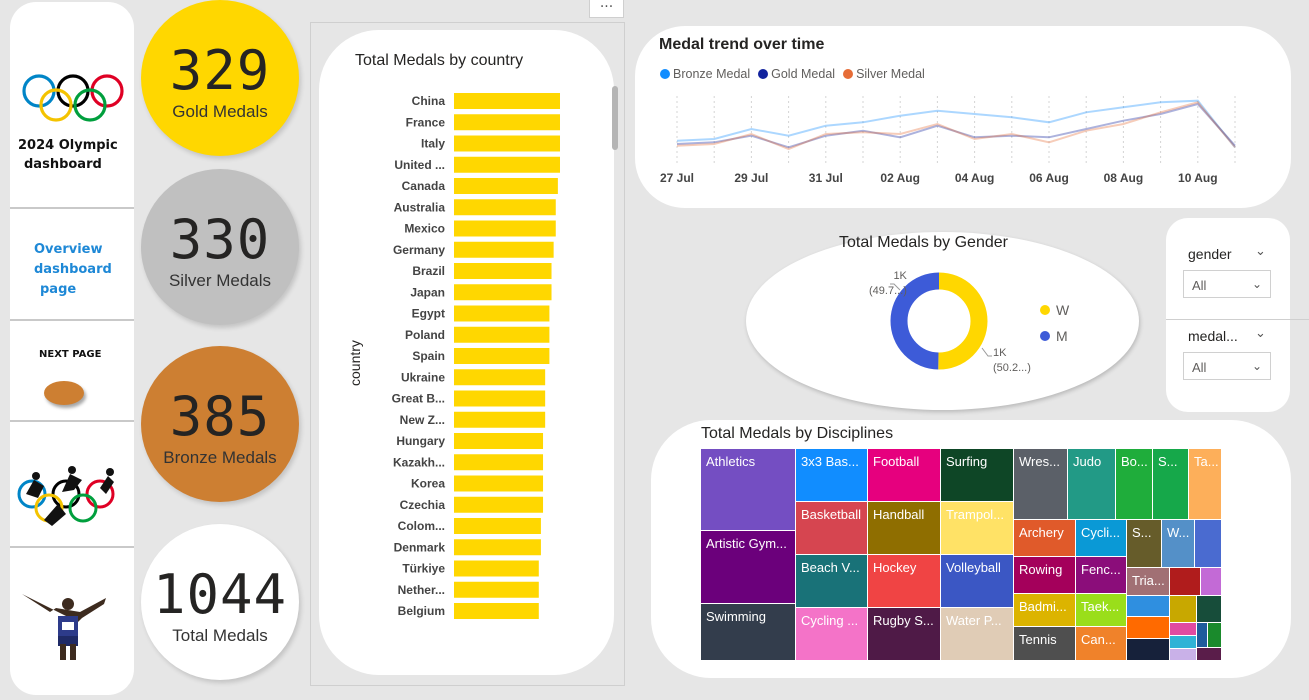  Describe the element at coordinates (500, 398) in the screenshot. I see `bar-great-b` at that location.